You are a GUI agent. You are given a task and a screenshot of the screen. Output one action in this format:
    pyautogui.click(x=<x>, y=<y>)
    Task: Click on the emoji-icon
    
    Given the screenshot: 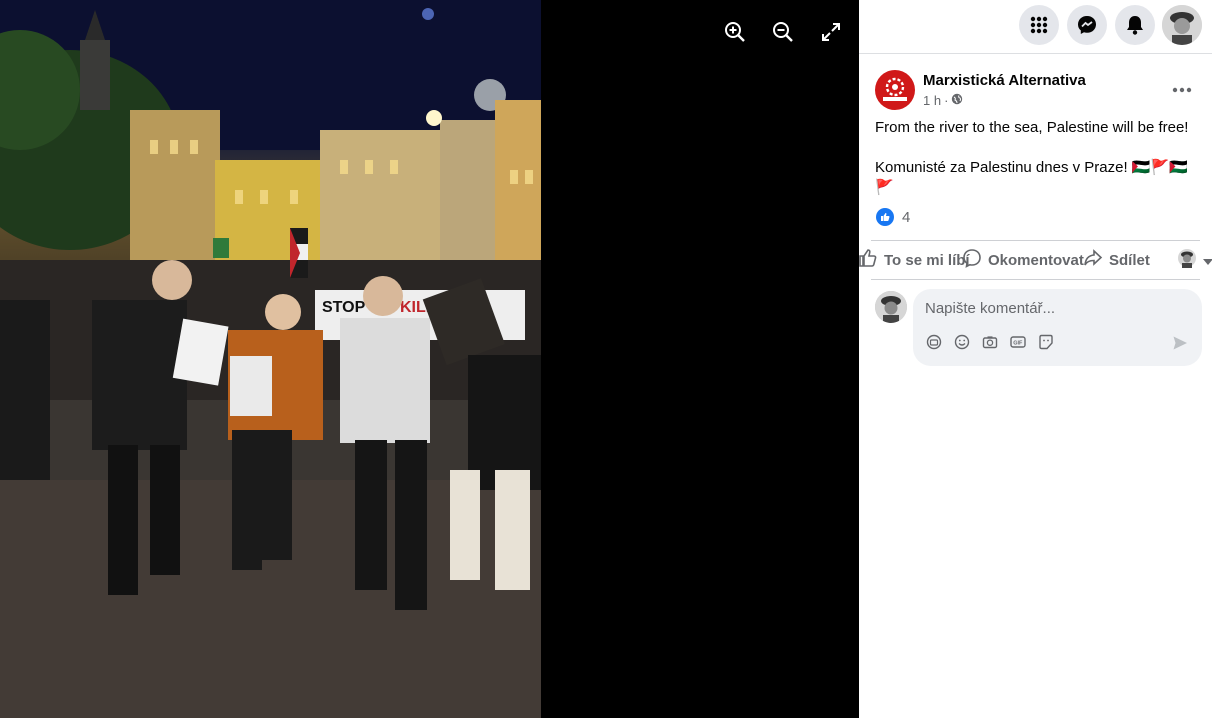 What is the action you would take?
    pyautogui.click(x=962, y=342)
    